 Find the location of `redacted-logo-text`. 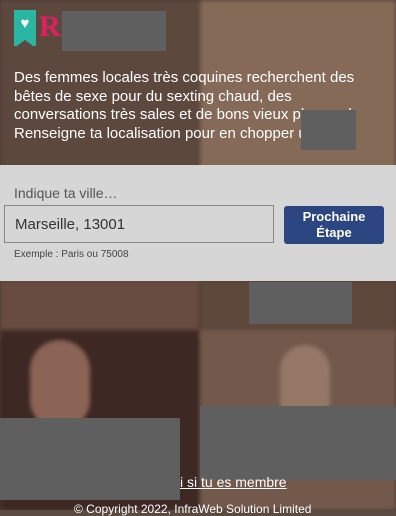

redacted-logo-text is located at coordinates (114, 31).